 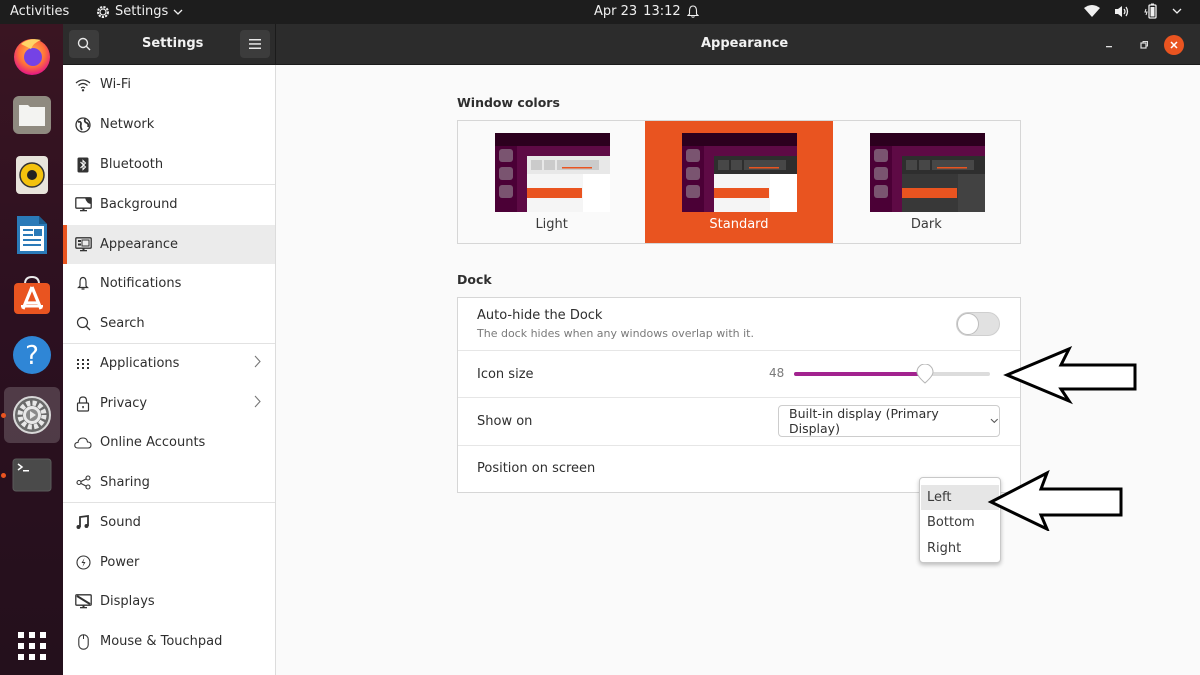 I want to click on sidebar-item-search: Search, so click(x=169, y=323).